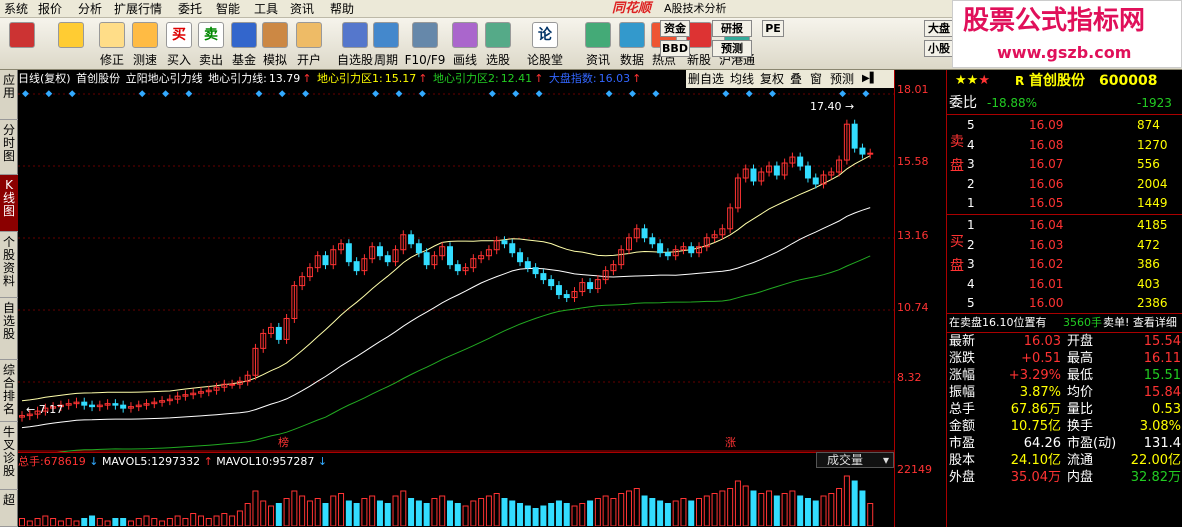 The image size is (1182, 527). Describe the element at coordinates (16, 9) in the screenshot. I see `menu-0: 系统` at that location.